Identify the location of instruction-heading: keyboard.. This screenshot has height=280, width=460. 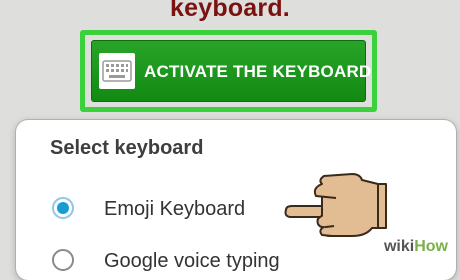
(230, 11).